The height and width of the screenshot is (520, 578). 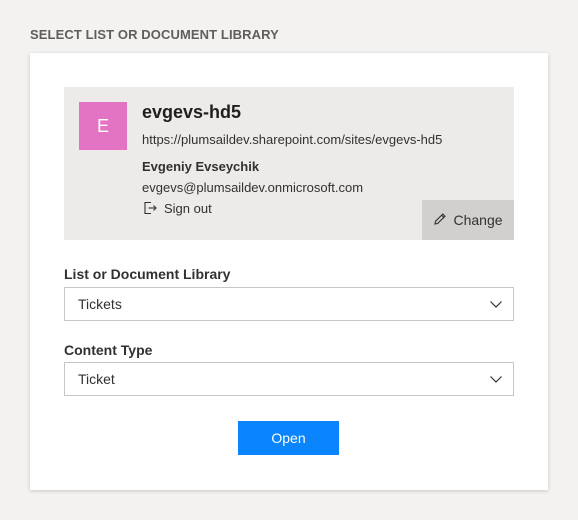 What do you see at coordinates (201, 166) in the screenshot?
I see `user-name: Evgeniy Evseychik` at bounding box center [201, 166].